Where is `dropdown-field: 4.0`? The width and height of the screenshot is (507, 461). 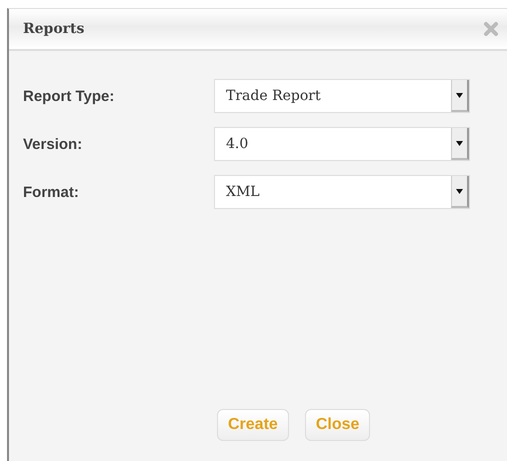
dropdown-field: 4.0 is located at coordinates (342, 144).